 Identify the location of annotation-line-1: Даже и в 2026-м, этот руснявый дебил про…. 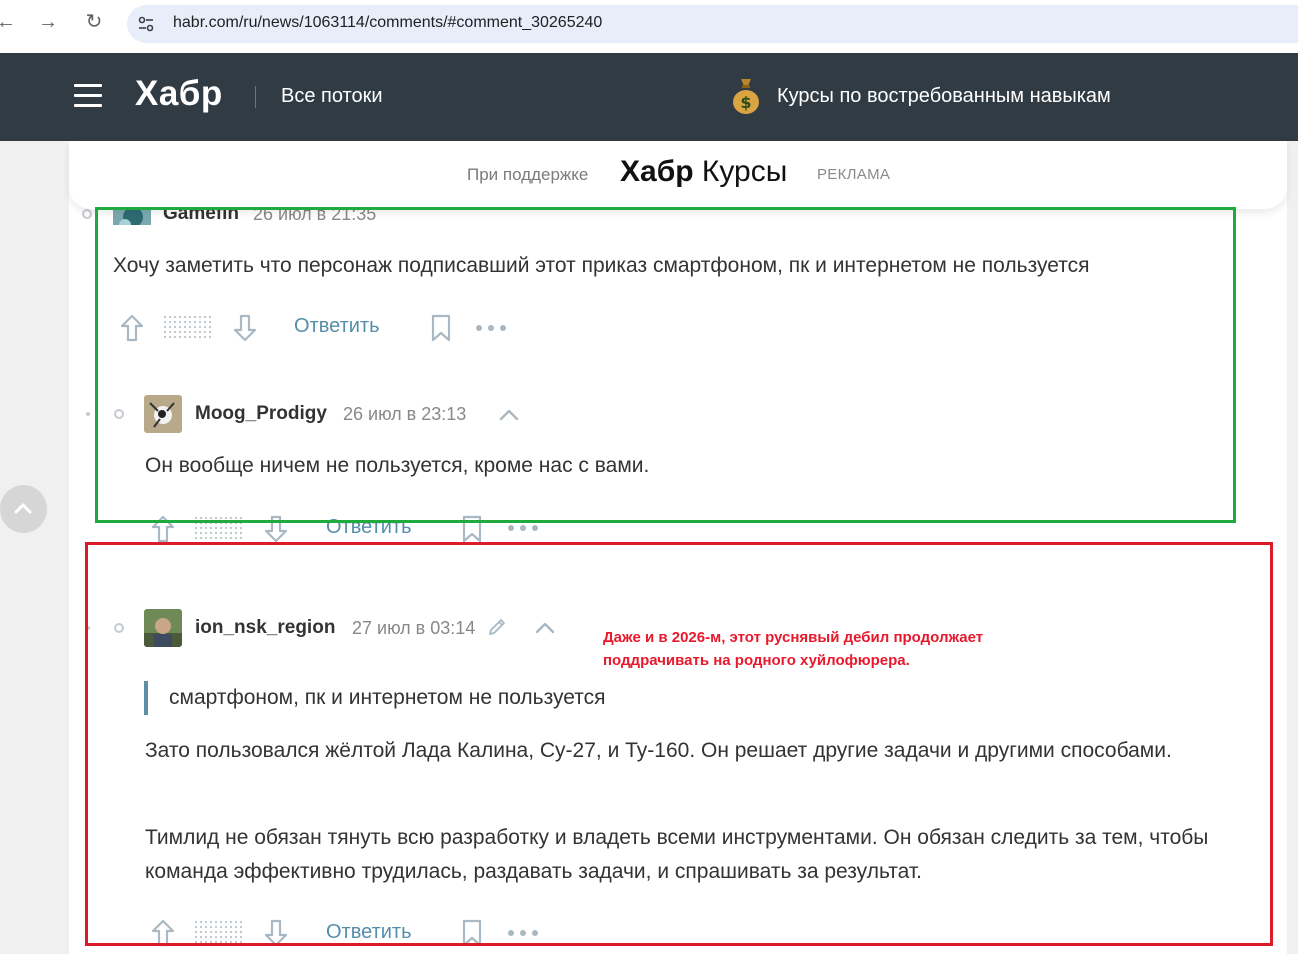
(793, 637).